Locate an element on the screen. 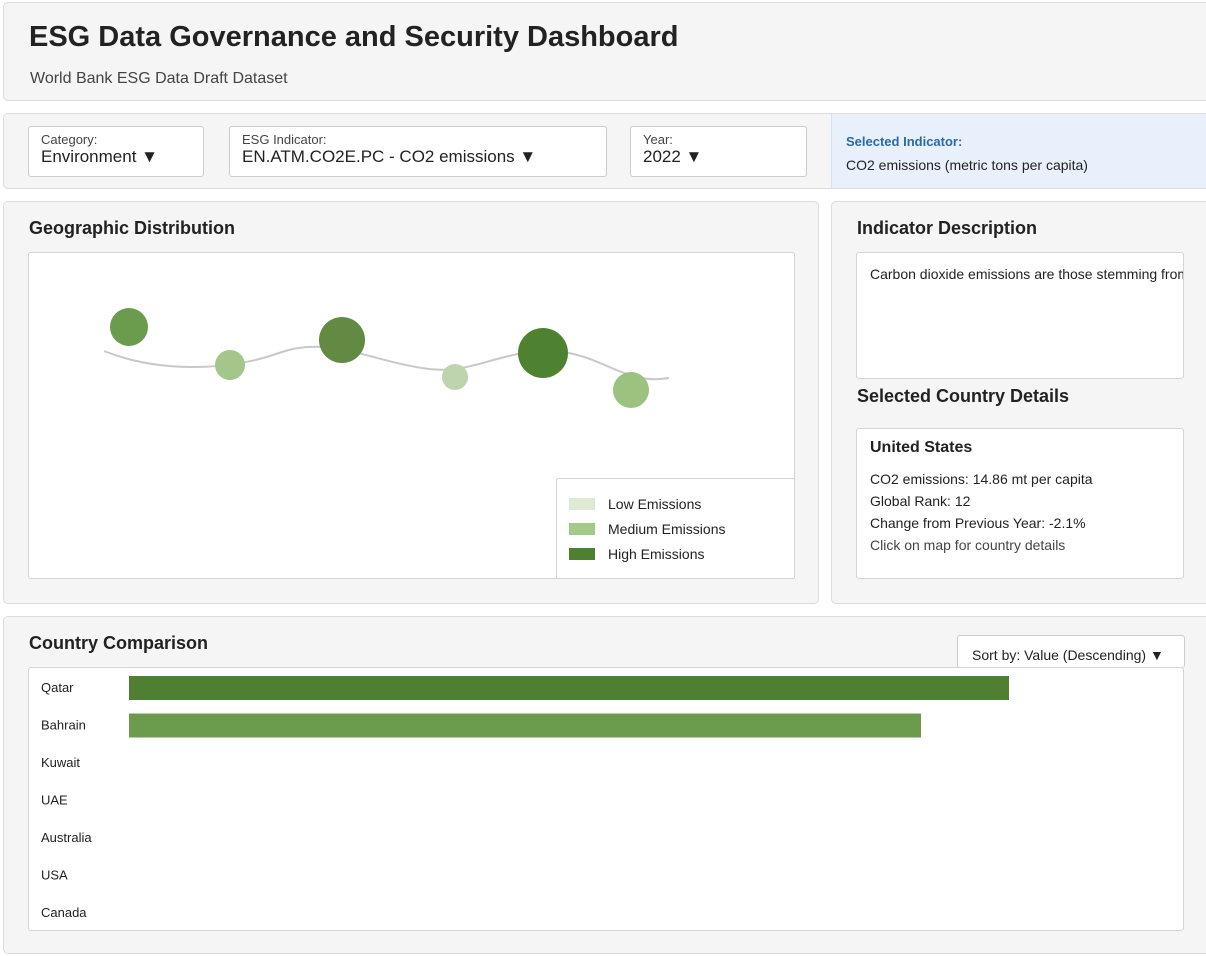  description-title: Indicator Description is located at coordinates (947, 228).